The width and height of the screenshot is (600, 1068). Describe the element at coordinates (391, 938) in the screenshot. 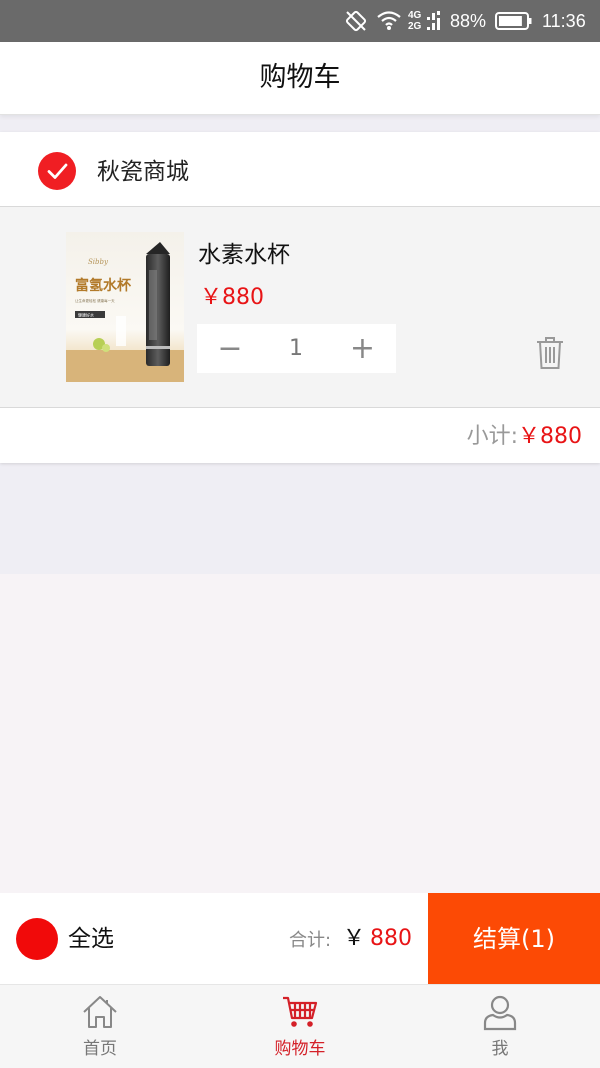

I see `total-value: 880` at that location.